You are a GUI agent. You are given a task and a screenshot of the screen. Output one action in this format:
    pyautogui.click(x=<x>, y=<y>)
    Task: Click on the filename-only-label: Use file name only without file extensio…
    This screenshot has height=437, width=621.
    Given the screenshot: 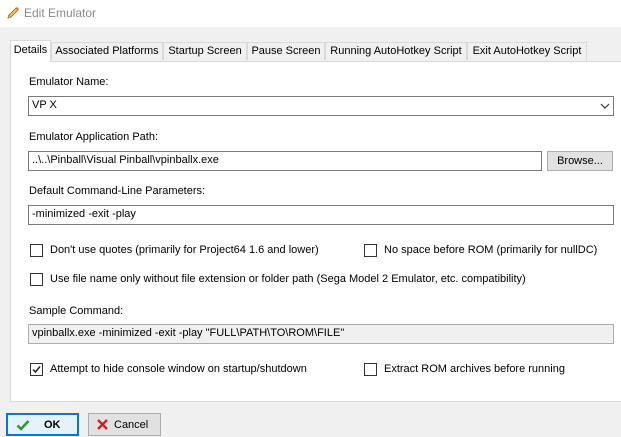 What is the action you would take?
    pyautogui.click(x=288, y=279)
    